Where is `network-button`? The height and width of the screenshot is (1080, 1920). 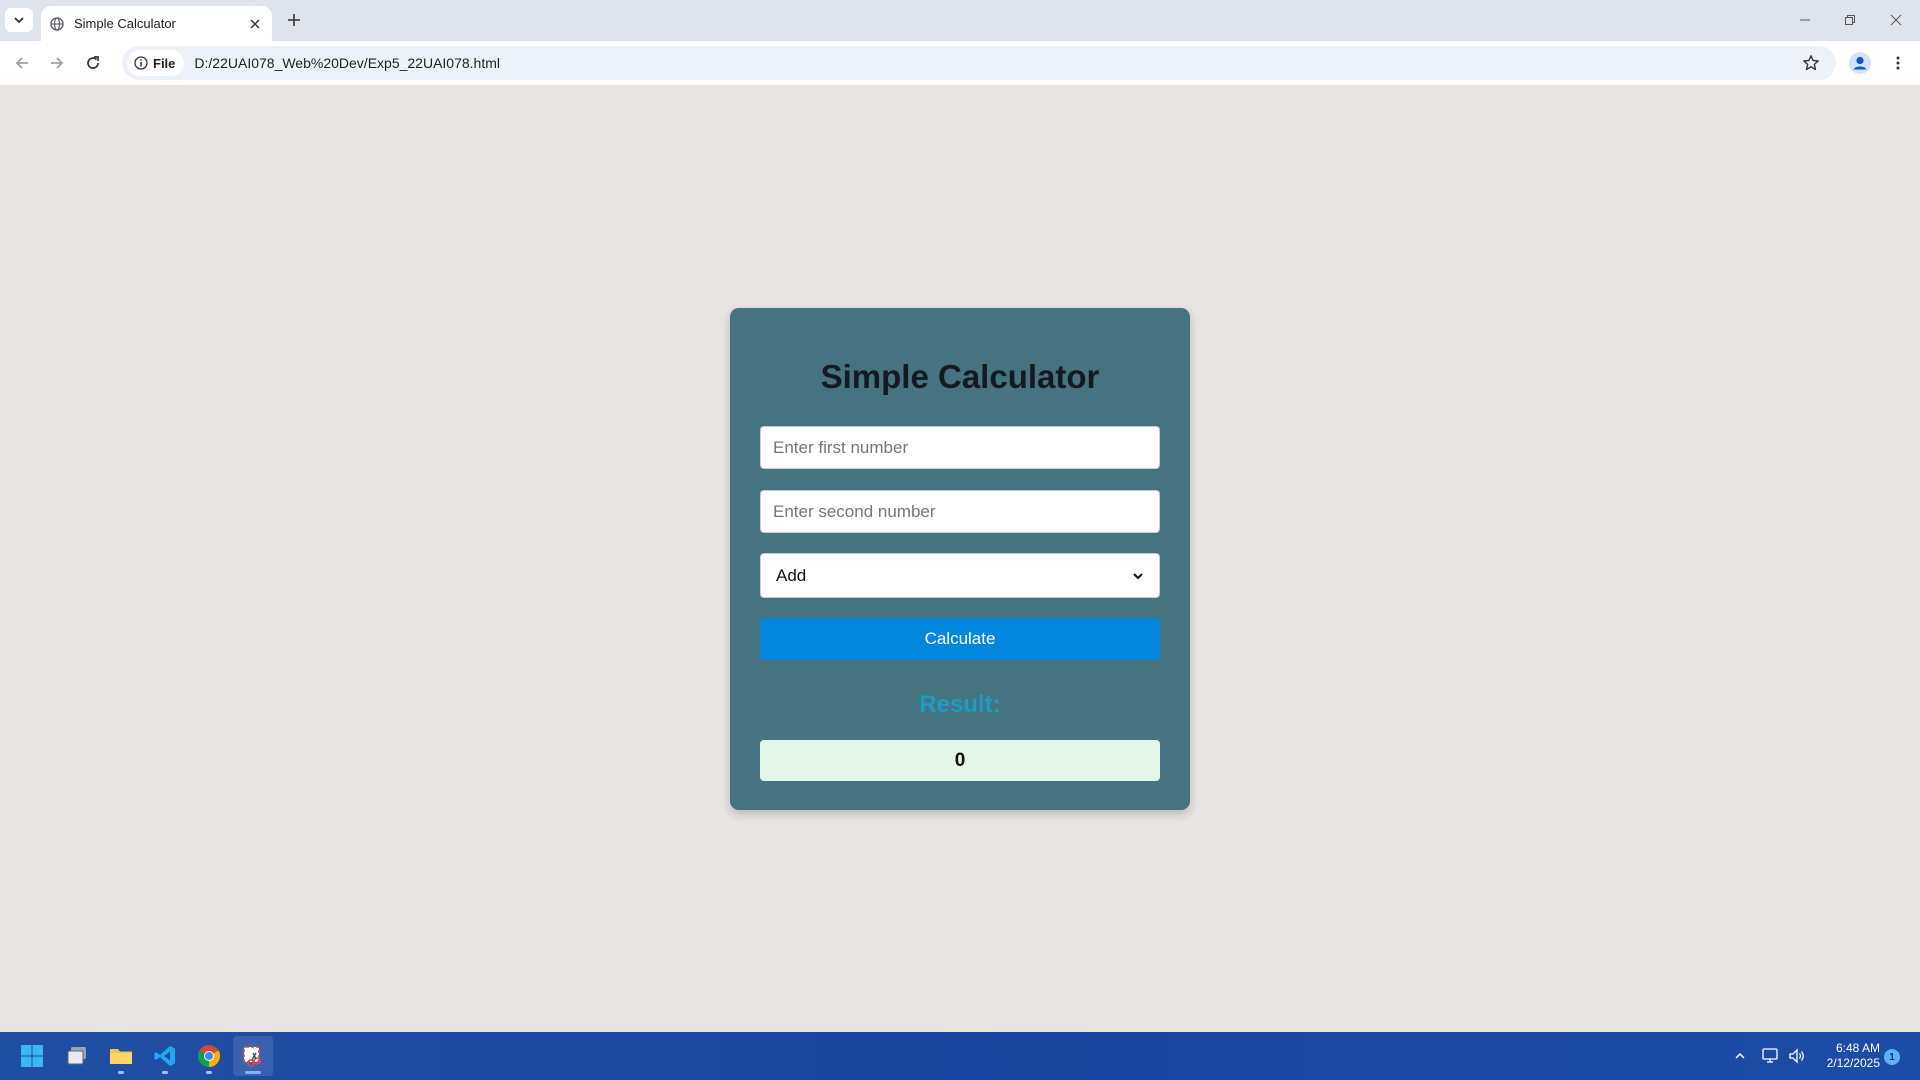
network-button is located at coordinates (1771, 1056).